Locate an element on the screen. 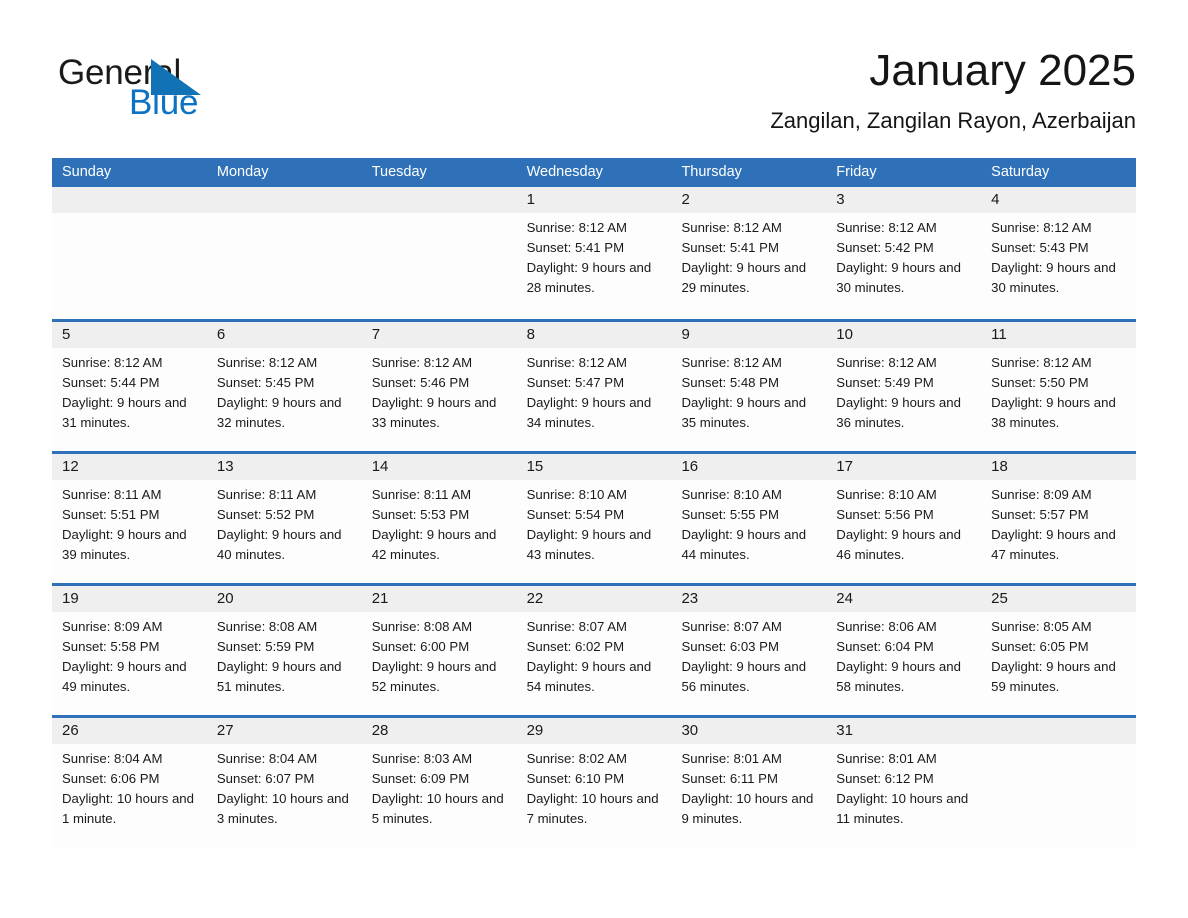  day-number: 24 is located at coordinates (904, 599).